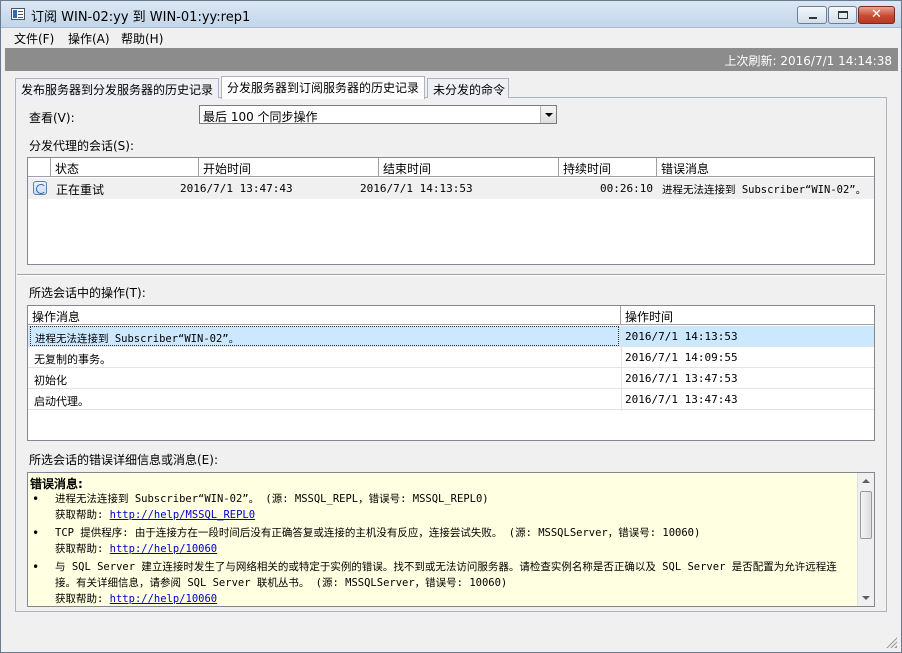  What do you see at coordinates (18, 14) in the screenshot?
I see `app-icon` at bounding box center [18, 14].